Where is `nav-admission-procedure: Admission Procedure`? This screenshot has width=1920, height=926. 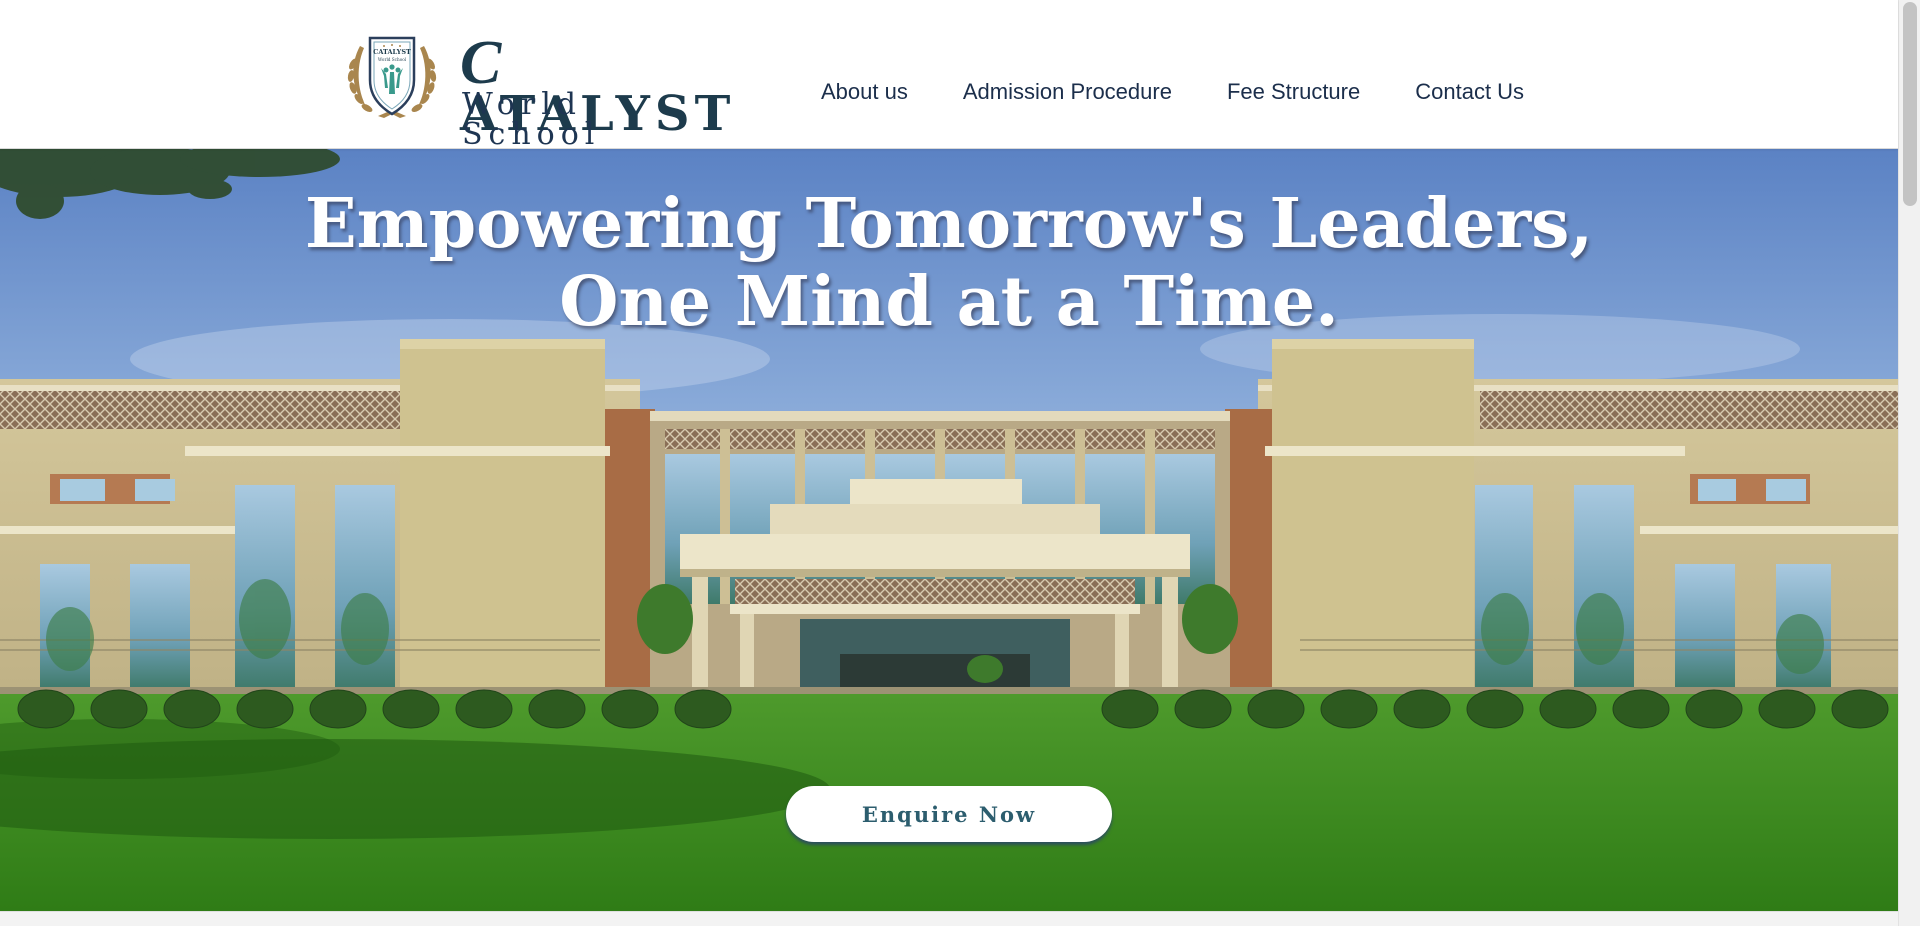 nav-admission-procedure: Admission Procedure is located at coordinates (1067, 92).